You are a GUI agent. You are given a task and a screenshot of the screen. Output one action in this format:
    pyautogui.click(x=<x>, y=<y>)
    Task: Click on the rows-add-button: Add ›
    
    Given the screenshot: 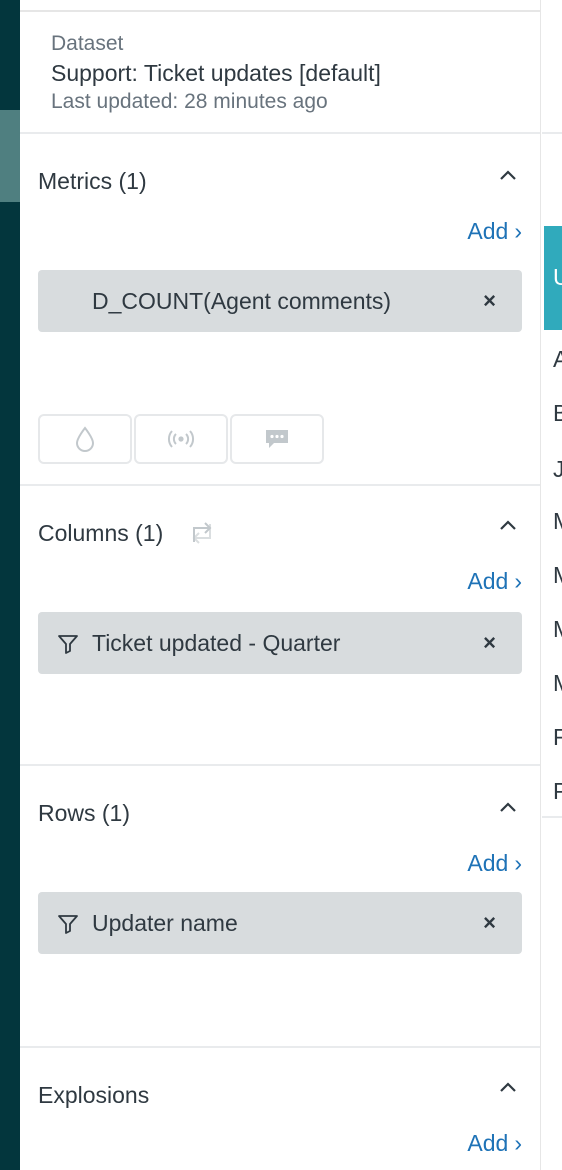 What is the action you would take?
    pyautogui.click(x=494, y=863)
    